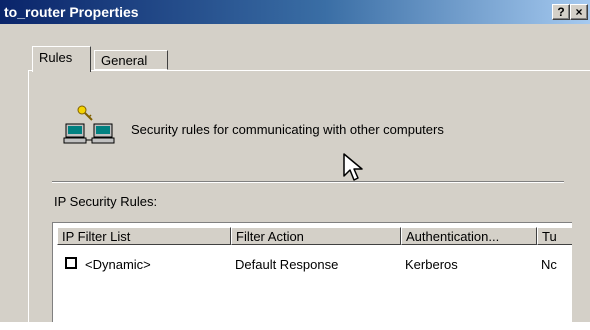 The height and width of the screenshot is (330, 590). I want to click on window-title: to_router Properties, so click(71, 12).